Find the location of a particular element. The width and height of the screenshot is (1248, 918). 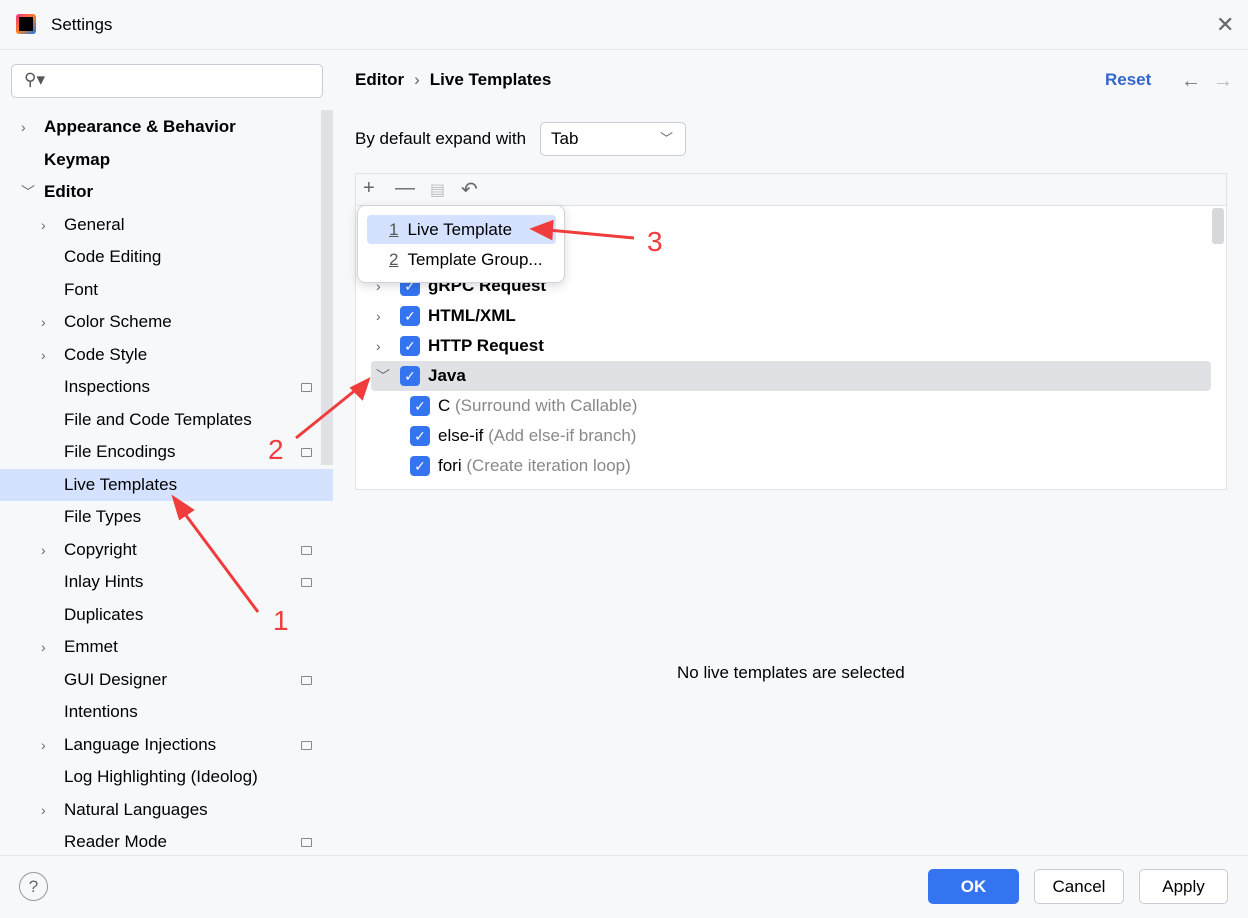

annotation-label-1: 1 is located at coordinates (281, 620).